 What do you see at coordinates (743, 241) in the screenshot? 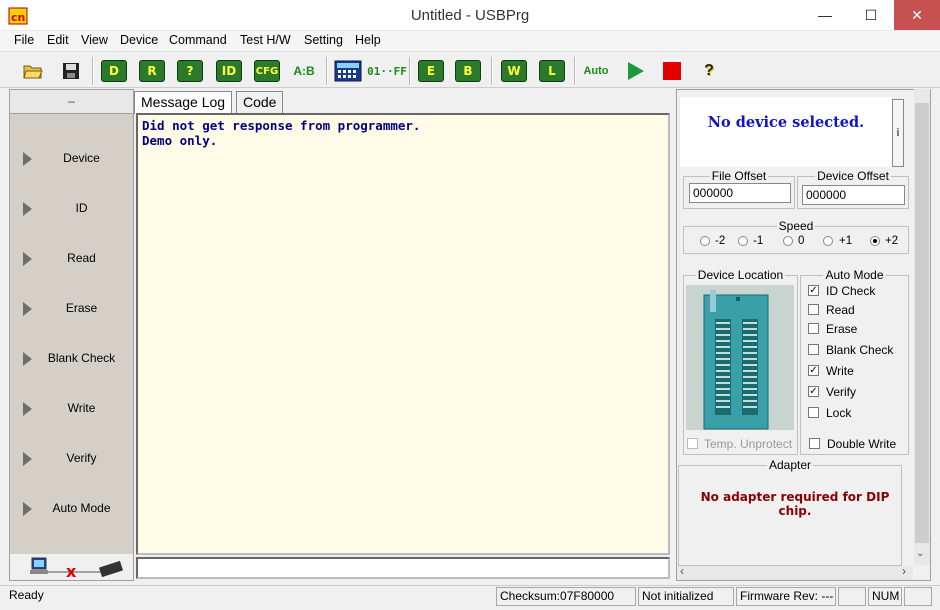
I see `speed-radio-minus1` at bounding box center [743, 241].